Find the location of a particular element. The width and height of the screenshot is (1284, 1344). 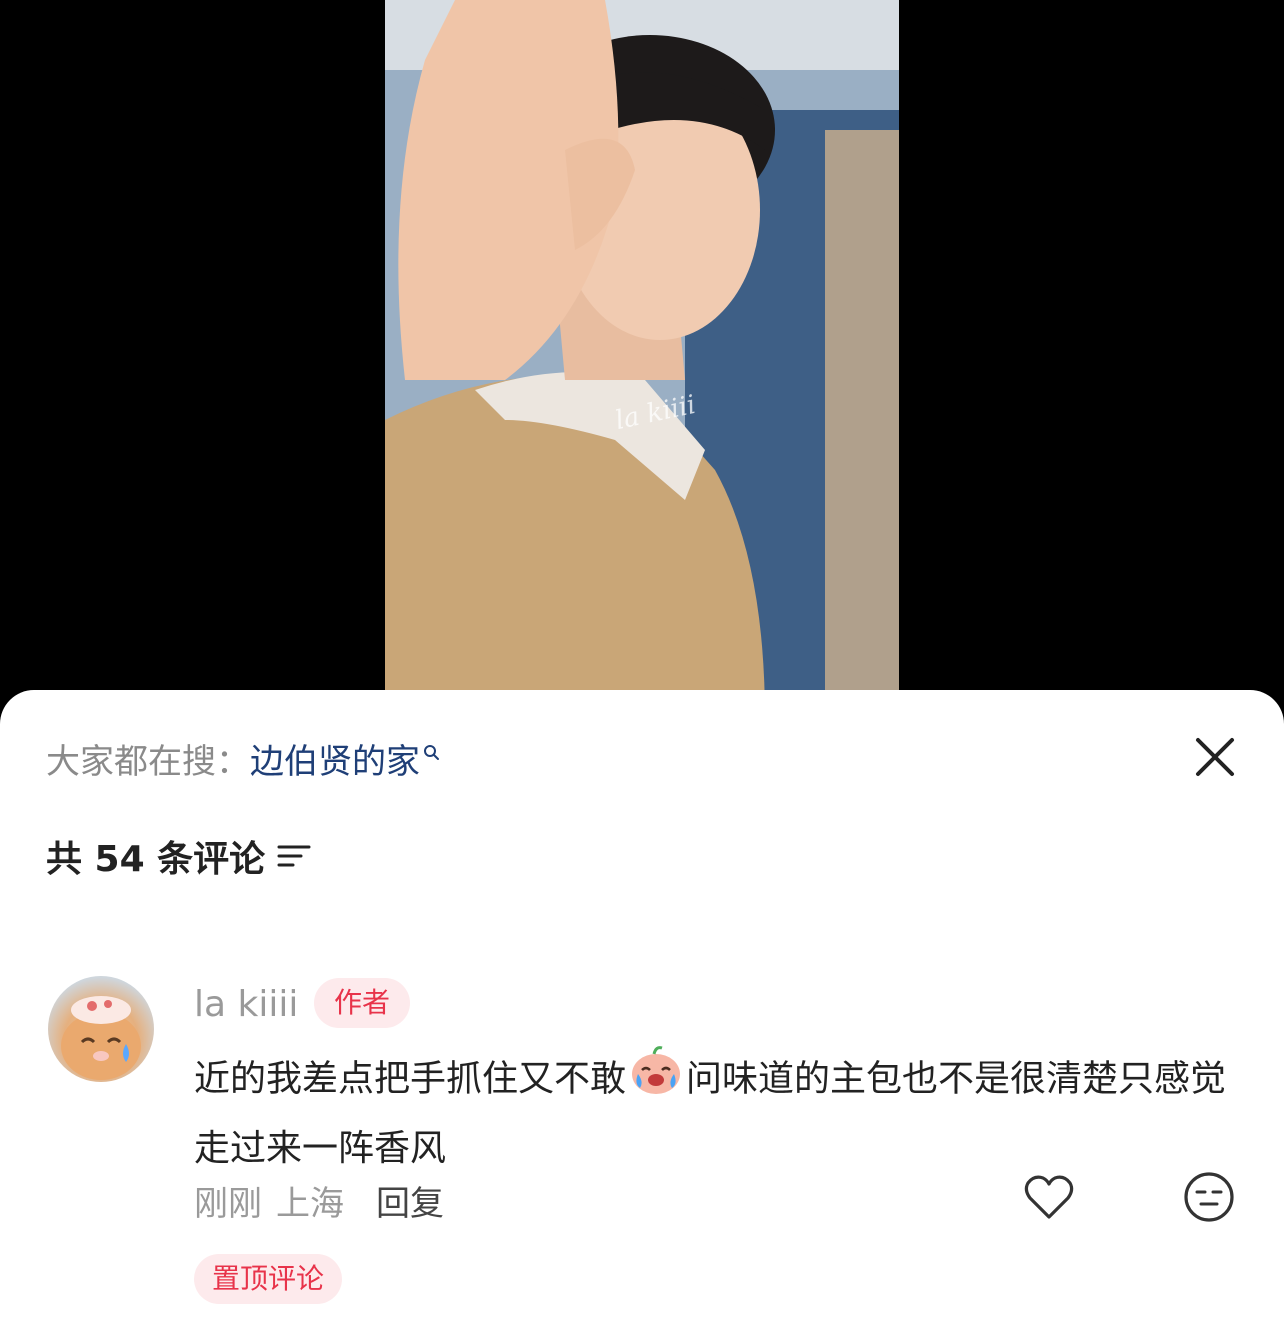

reply-button: 回复 is located at coordinates (410, 1204).